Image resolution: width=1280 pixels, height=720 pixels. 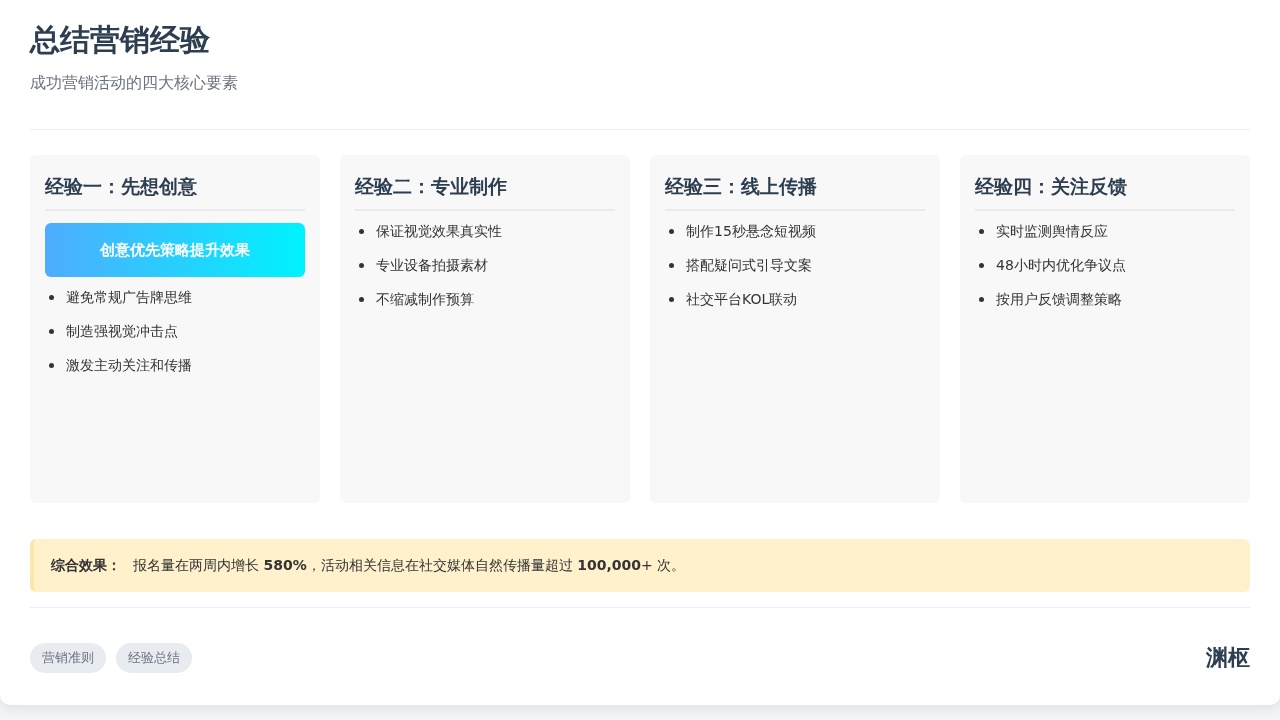 What do you see at coordinates (751, 231) in the screenshot?
I see `bullet-point: 制作15秒悬念短视频` at bounding box center [751, 231].